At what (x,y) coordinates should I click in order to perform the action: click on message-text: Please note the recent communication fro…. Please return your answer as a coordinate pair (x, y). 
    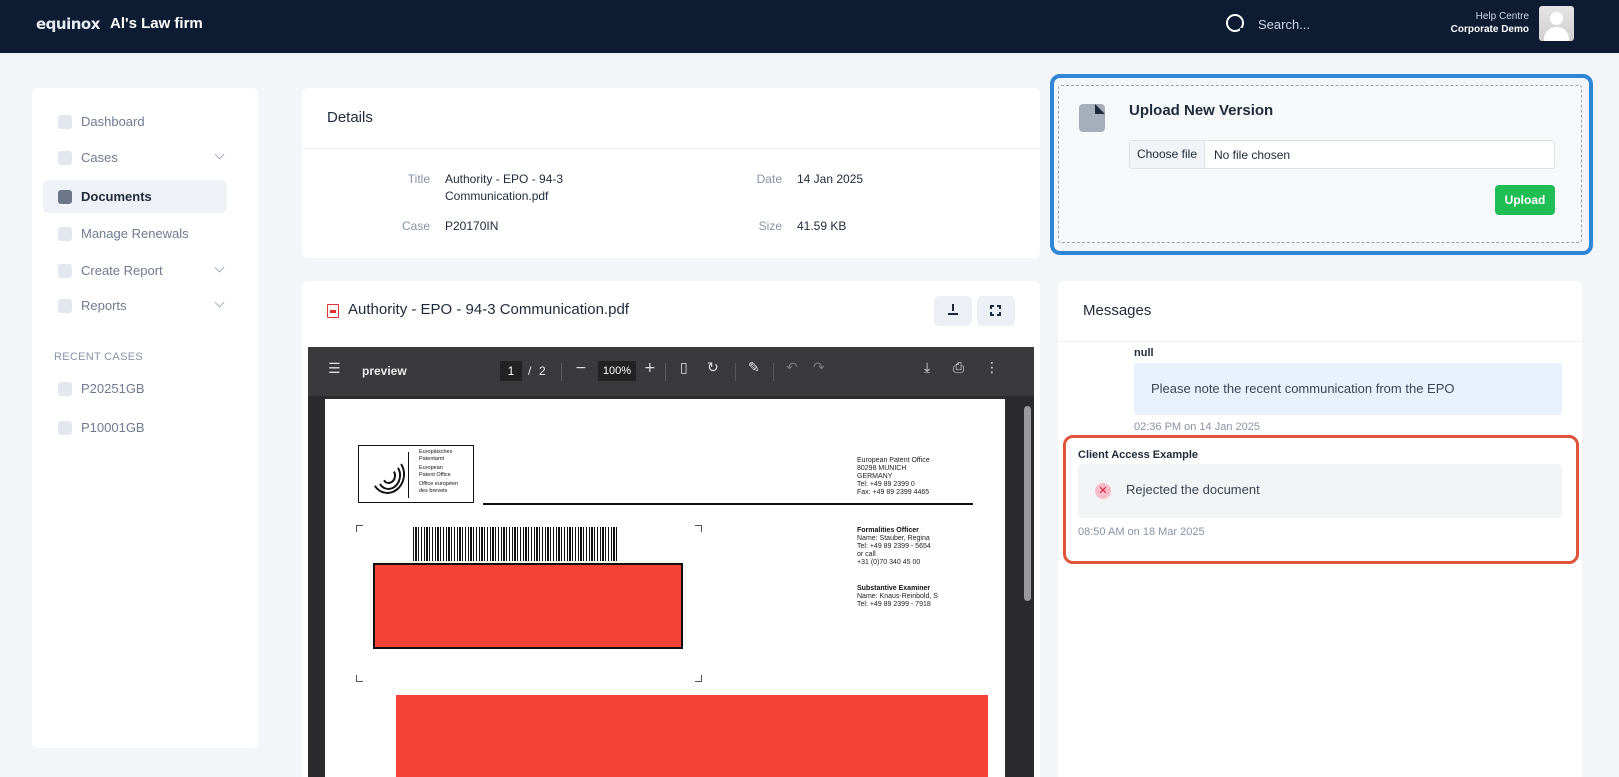
    Looking at the image, I should click on (1303, 388).